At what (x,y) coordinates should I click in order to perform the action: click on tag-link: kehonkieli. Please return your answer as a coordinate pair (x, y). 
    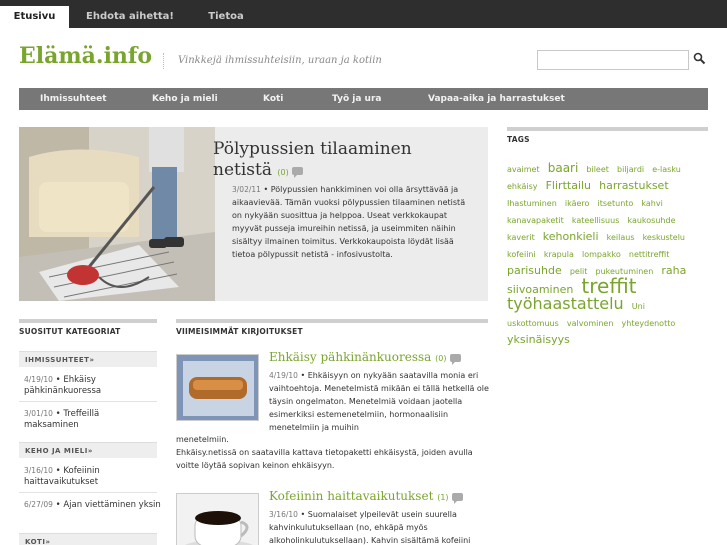
    Looking at the image, I should click on (571, 236).